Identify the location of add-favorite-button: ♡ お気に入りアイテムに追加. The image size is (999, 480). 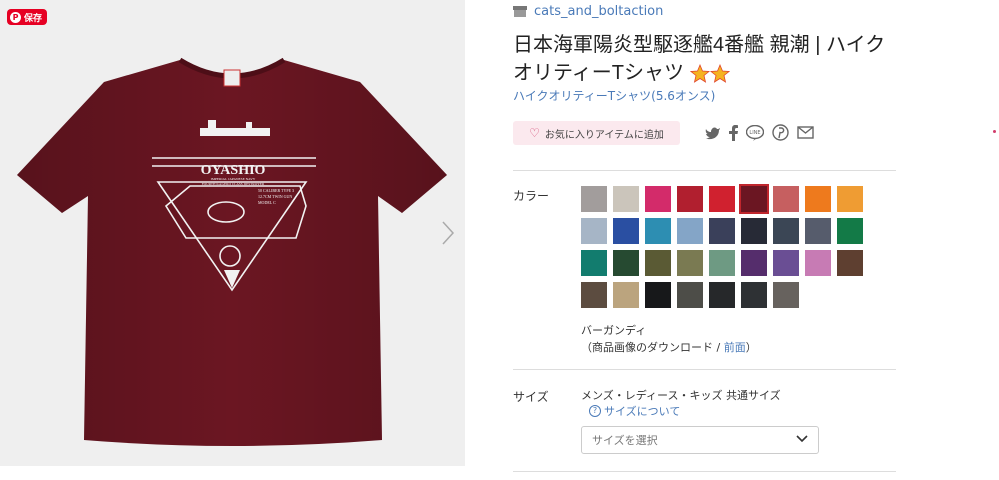
(596, 133).